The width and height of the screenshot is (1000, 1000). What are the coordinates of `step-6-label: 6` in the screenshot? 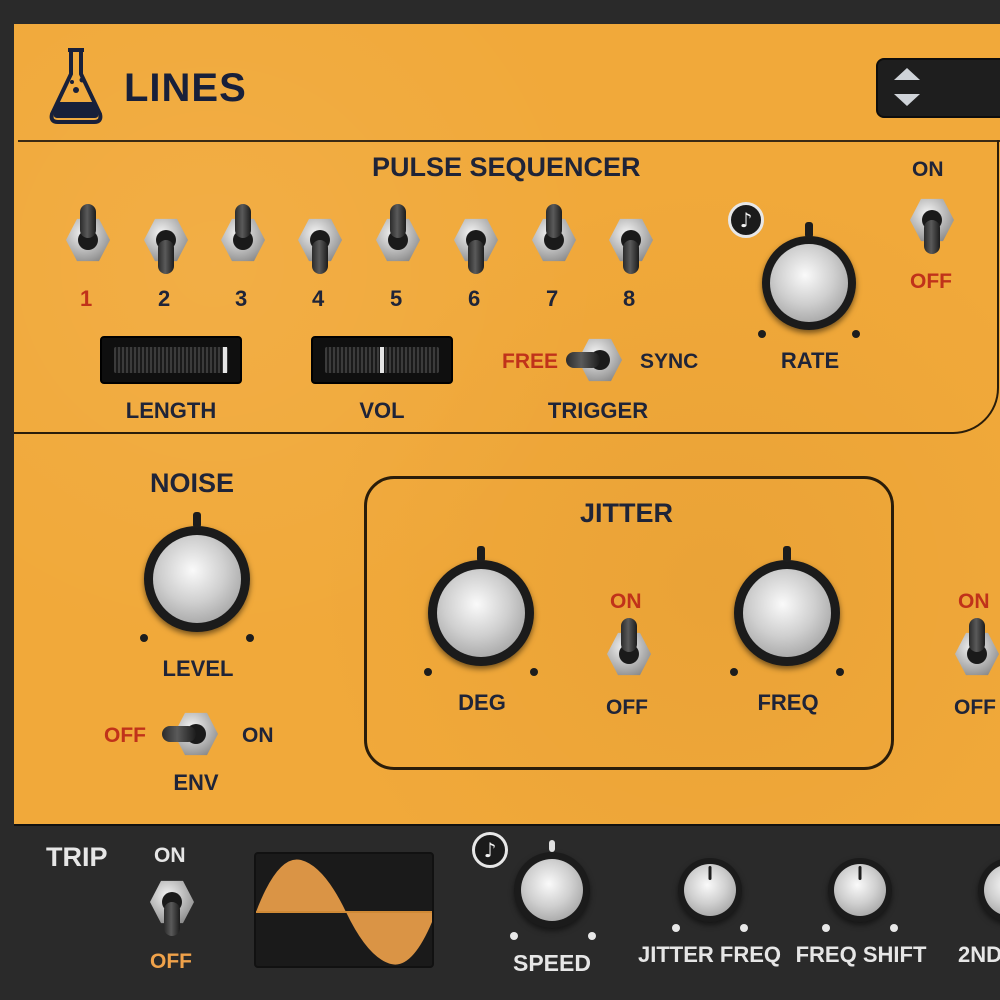 It's located at (474, 298).